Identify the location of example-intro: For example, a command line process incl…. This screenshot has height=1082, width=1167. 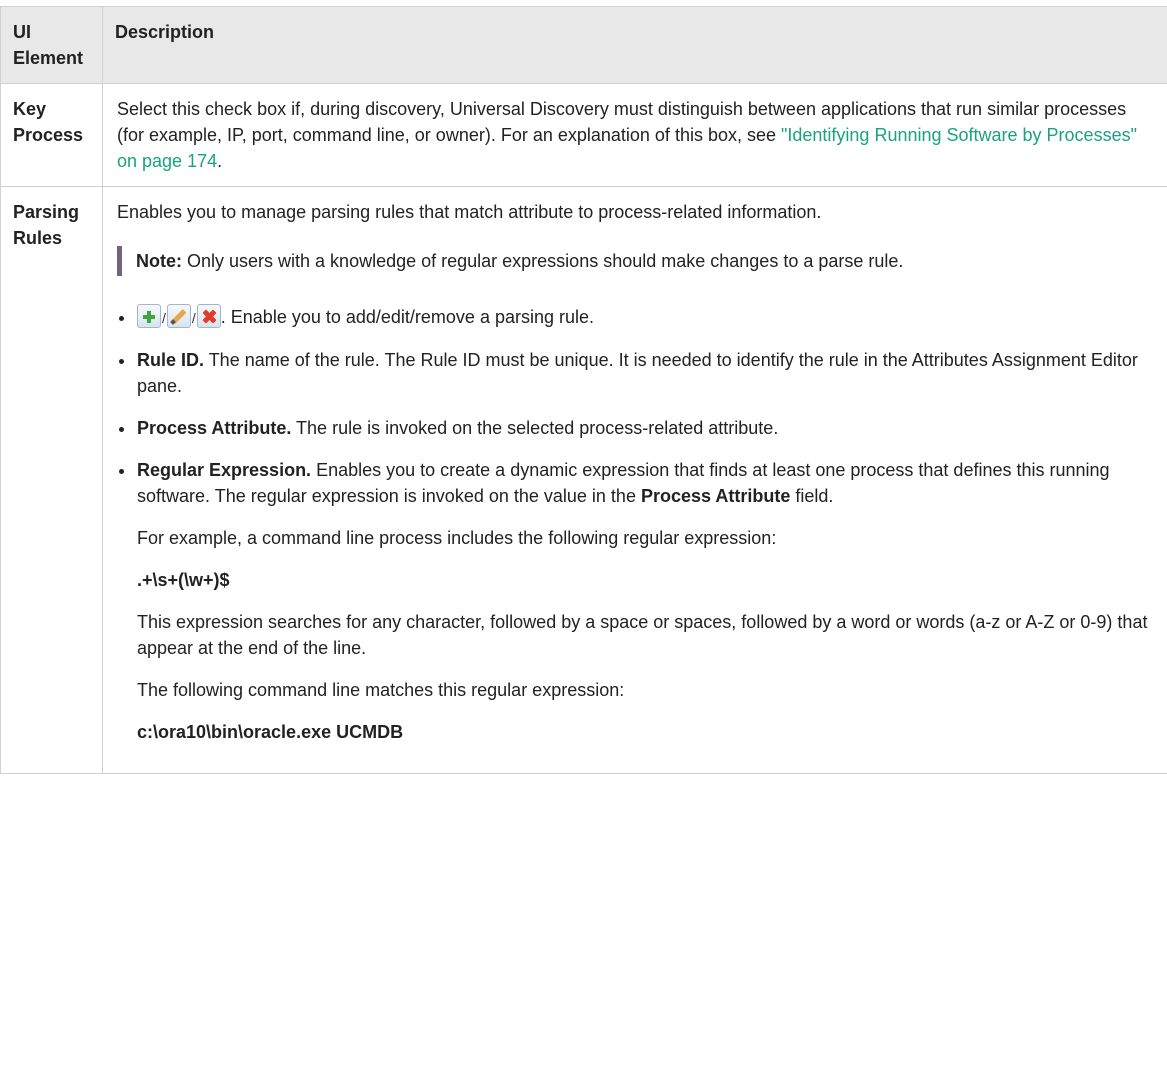
(457, 538).